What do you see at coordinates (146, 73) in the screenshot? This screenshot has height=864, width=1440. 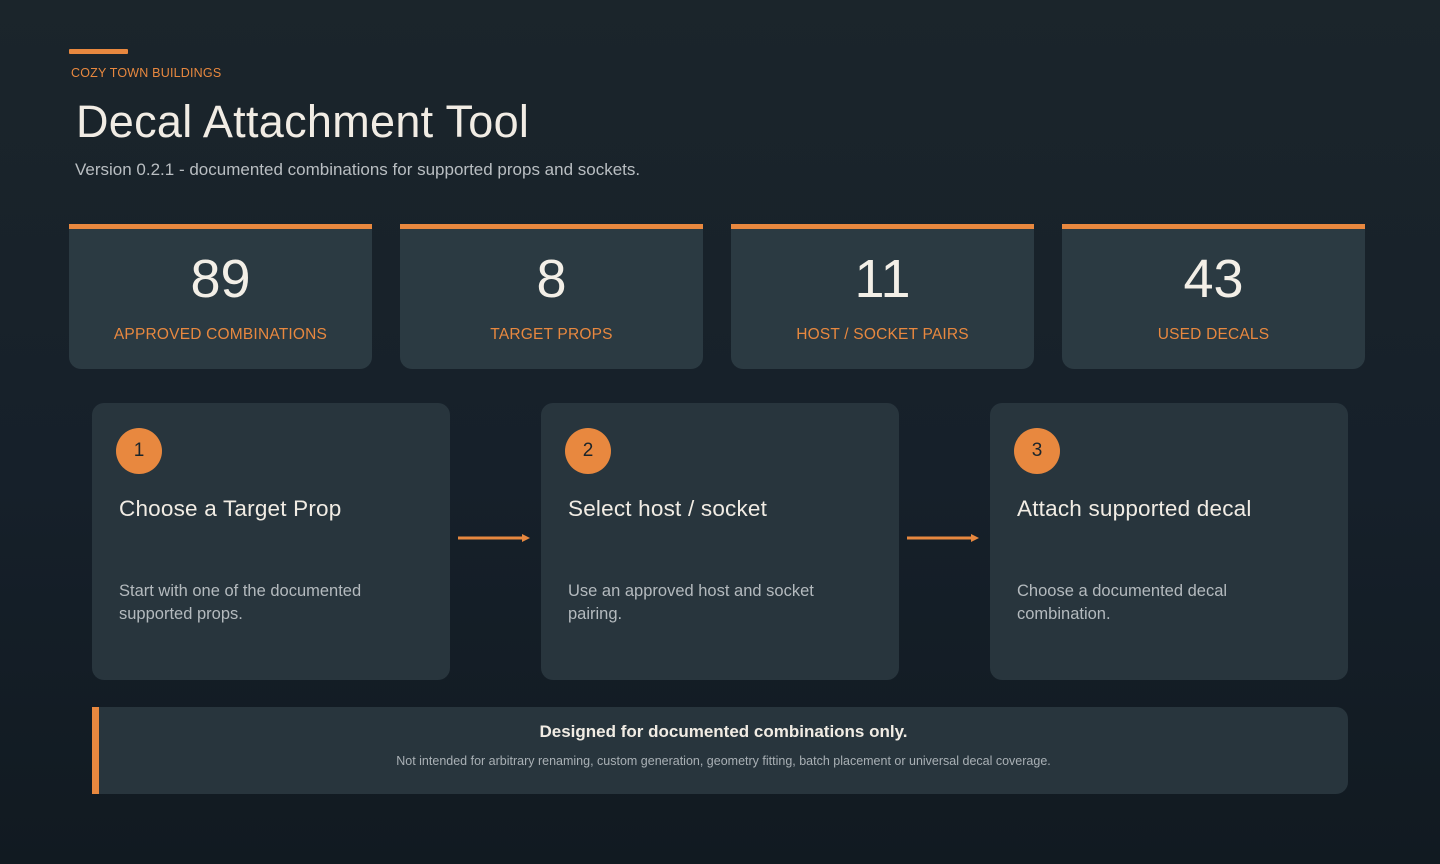 I see `project-eyebrow: COZY TOWN BUILDINGS` at bounding box center [146, 73].